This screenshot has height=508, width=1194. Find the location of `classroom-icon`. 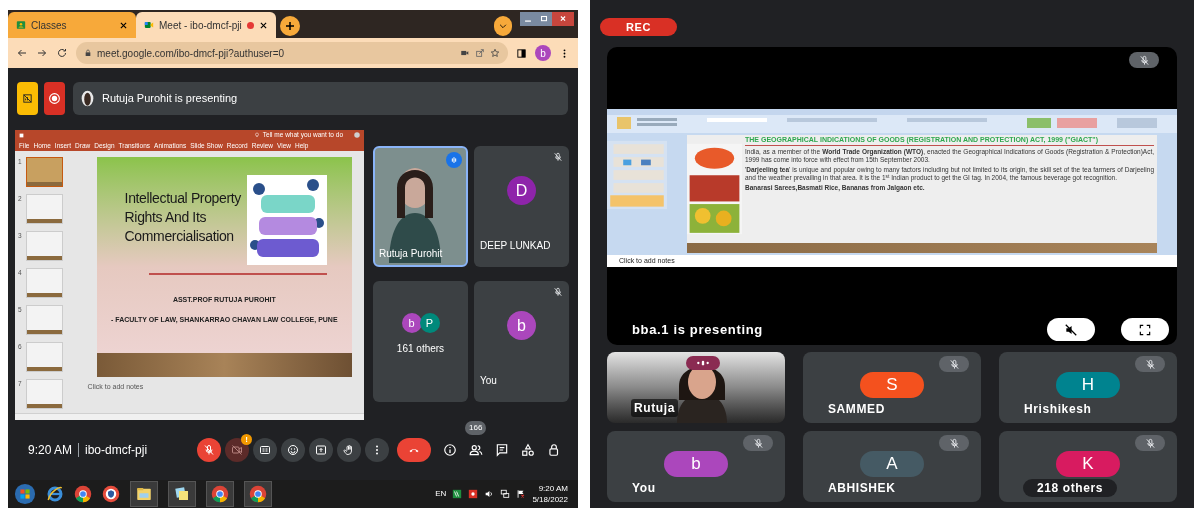

classroom-icon is located at coordinates (21, 25).